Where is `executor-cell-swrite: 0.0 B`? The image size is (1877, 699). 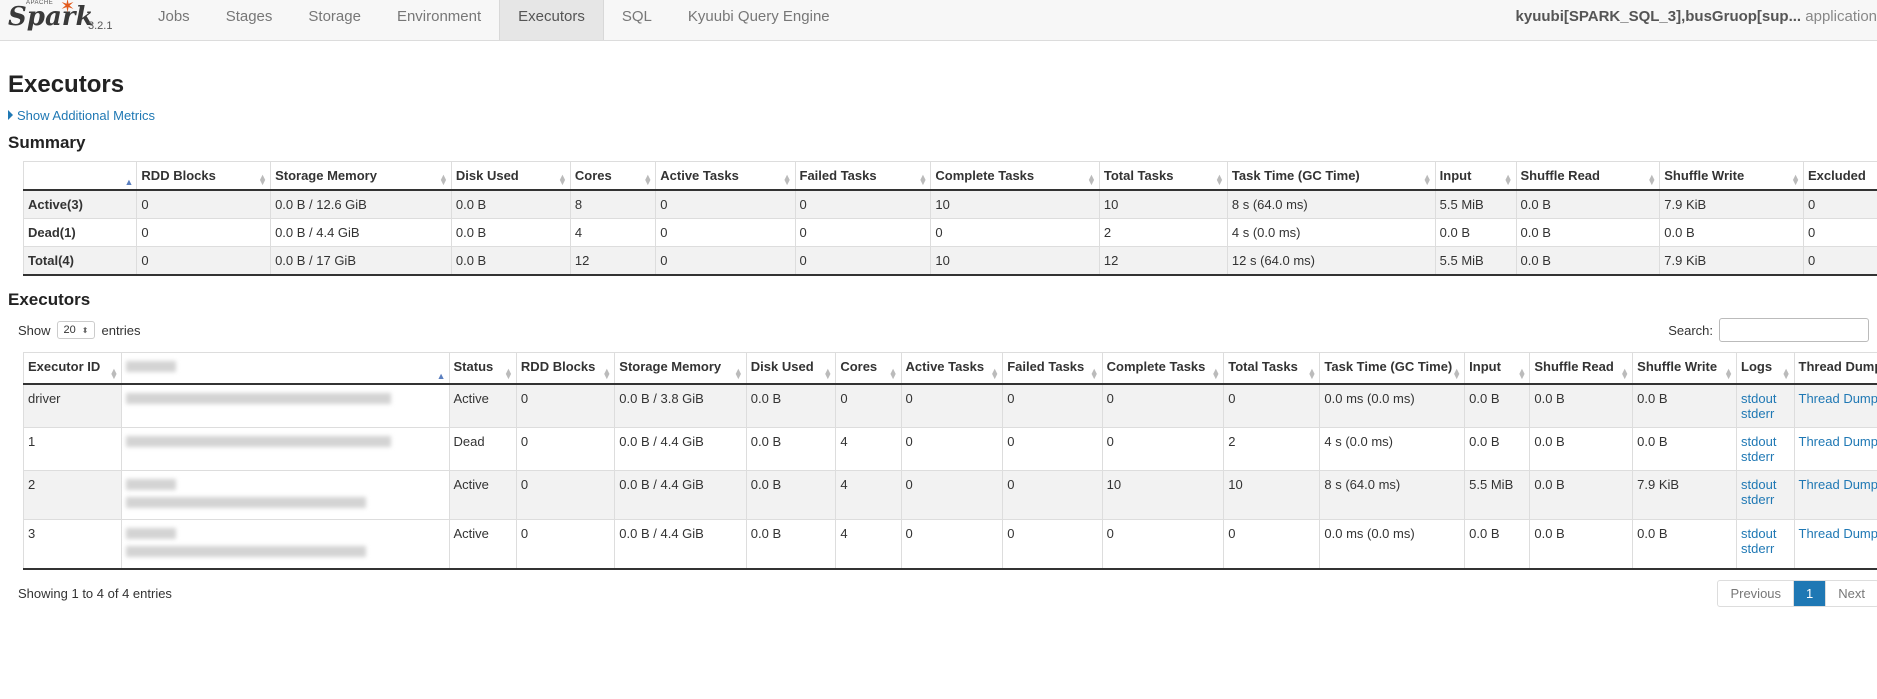
executor-cell-swrite: 0.0 B is located at coordinates (1684, 405).